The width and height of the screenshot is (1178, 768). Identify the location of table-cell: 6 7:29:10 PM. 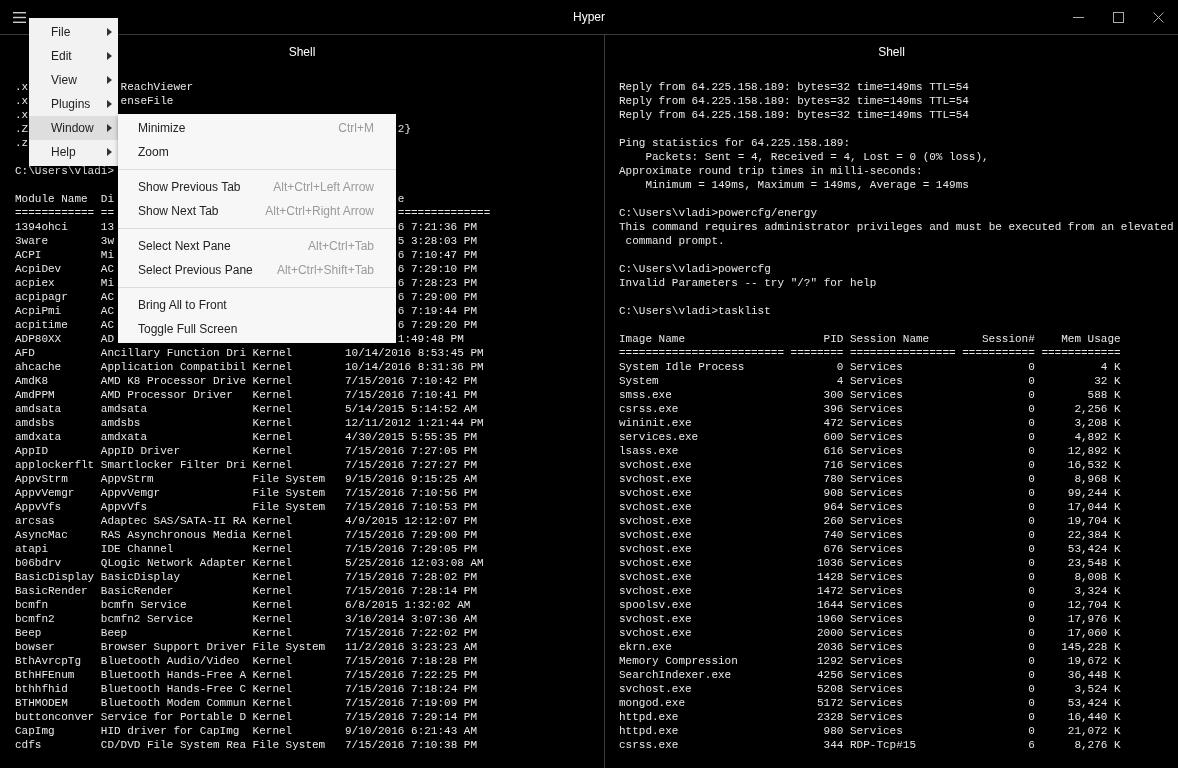
(437, 269).